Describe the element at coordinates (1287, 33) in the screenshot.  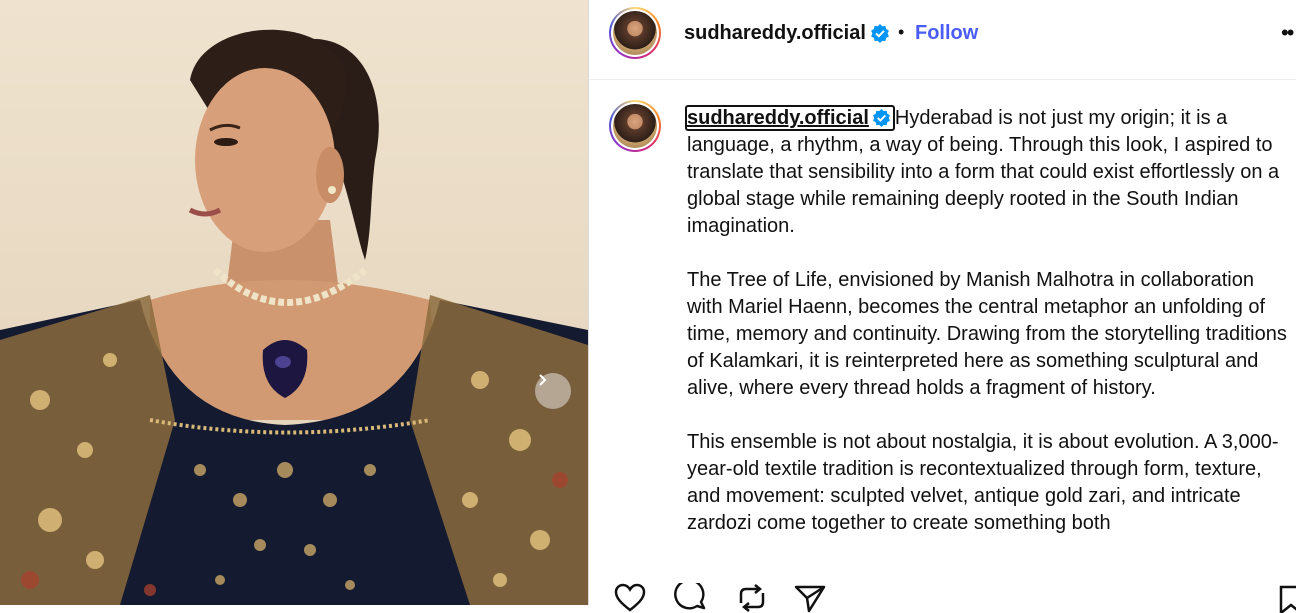
I see `more-options-button: ••` at that location.